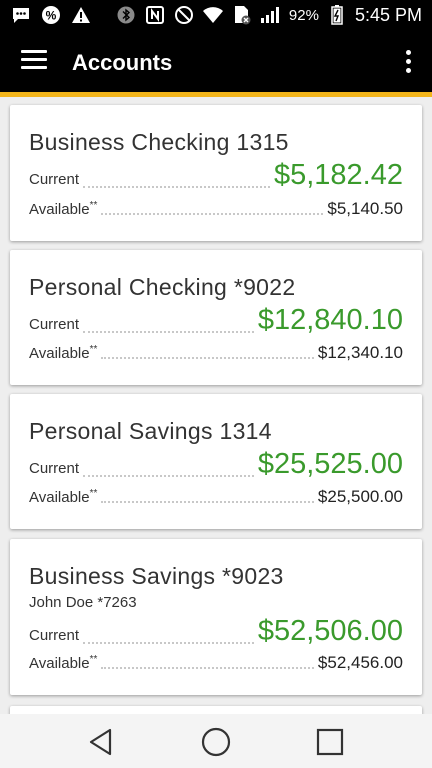  What do you see at coordinates (360, 496) in the screenshot?
I see `available-balance: $25,500.00` at bounding box center [360, 496].